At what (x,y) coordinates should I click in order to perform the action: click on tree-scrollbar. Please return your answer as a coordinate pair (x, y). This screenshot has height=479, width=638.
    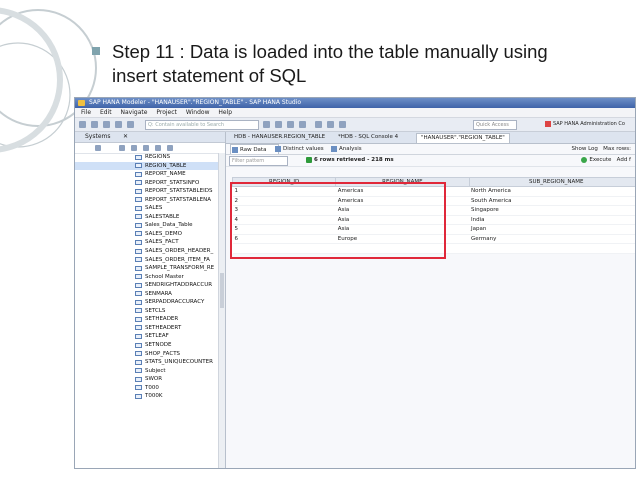
    Looking at the image, I should click on (221, 310).